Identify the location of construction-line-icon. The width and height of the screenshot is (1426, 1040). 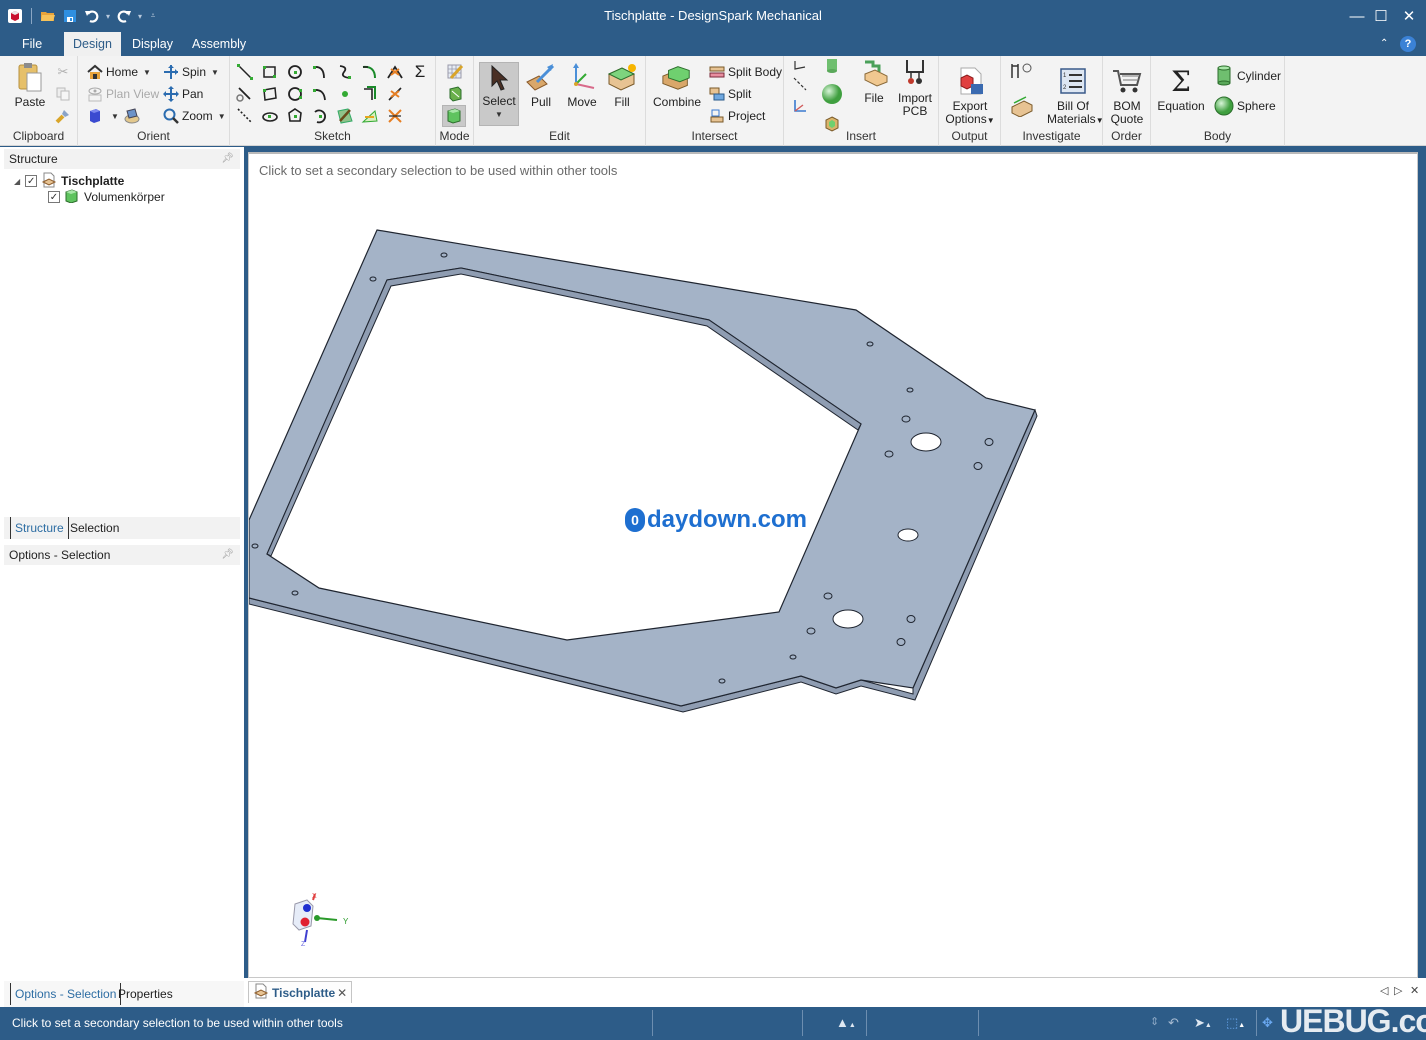
(245, 116).